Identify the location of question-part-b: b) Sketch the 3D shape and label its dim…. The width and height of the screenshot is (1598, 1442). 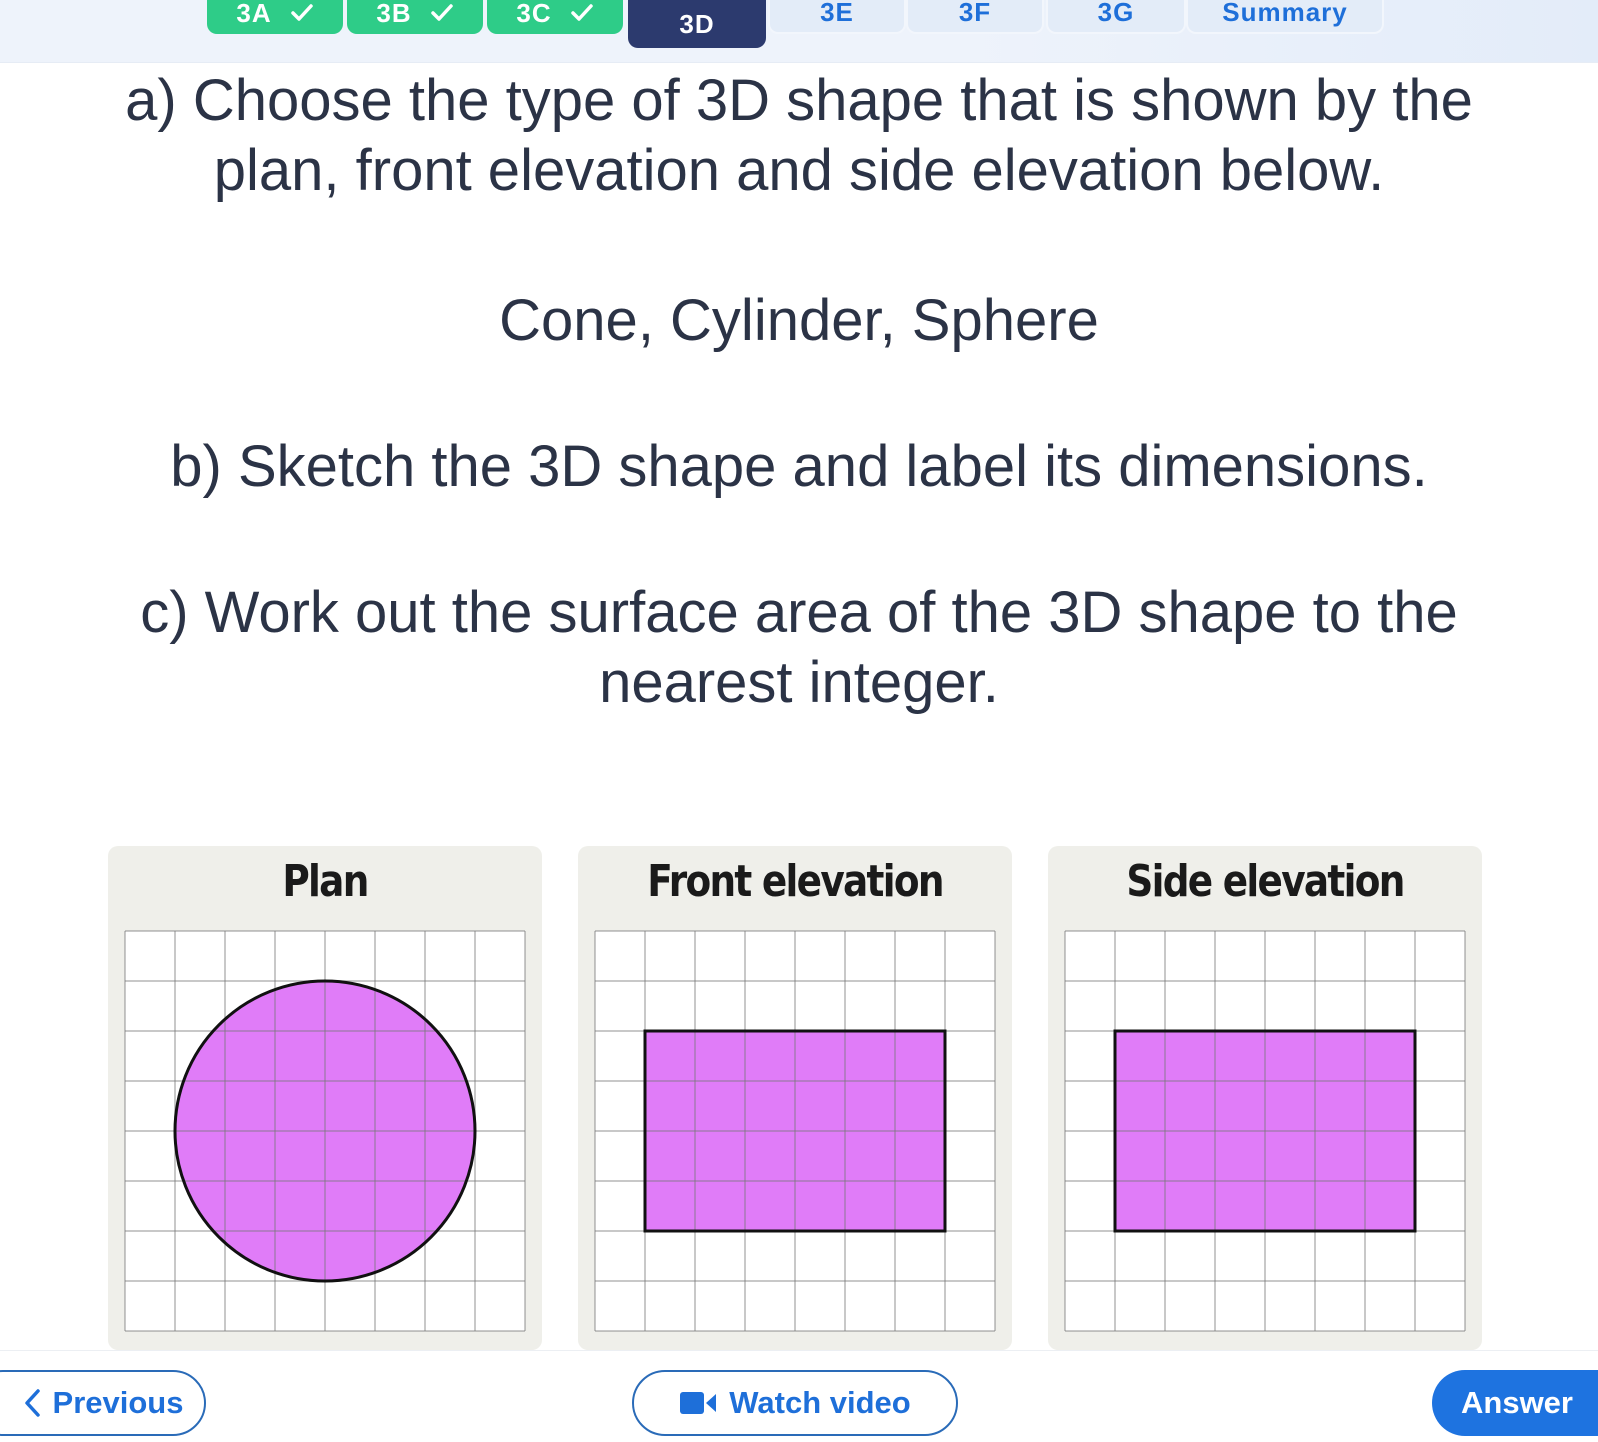
(799, 466).